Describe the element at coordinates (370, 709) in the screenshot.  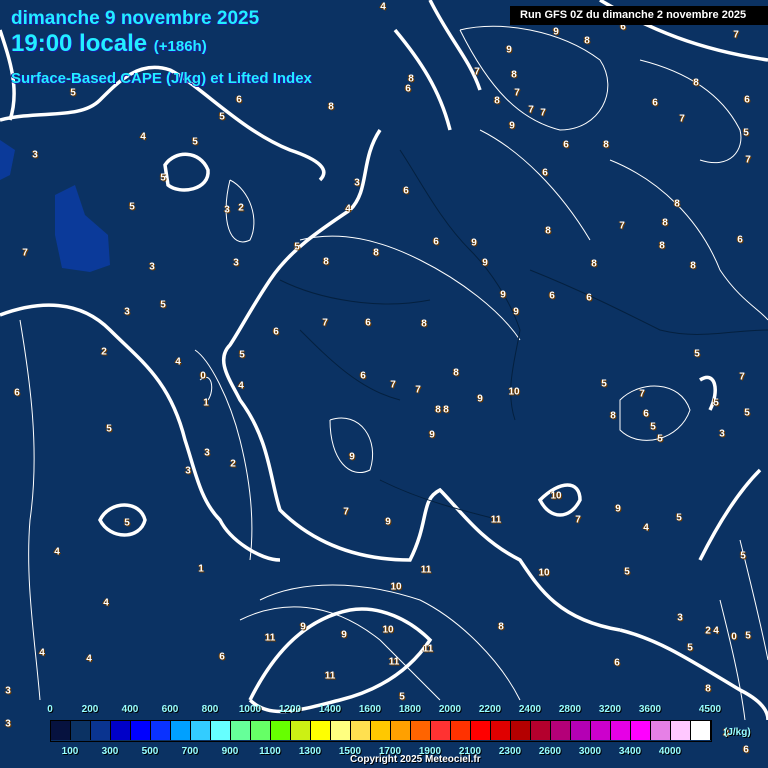
I see `colorbar-tick-top: 1600` at that location.